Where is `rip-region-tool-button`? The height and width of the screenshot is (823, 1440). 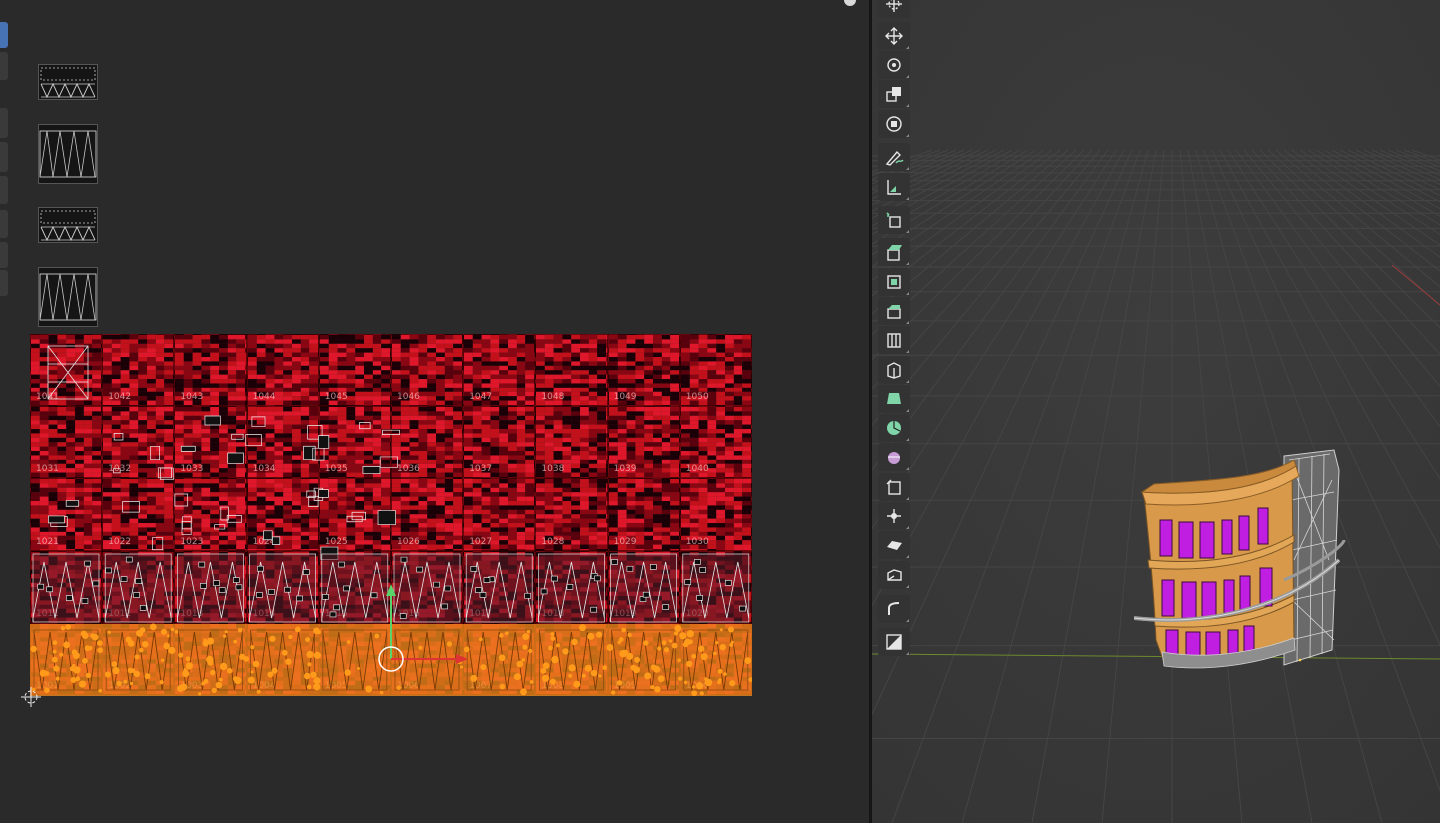
rip-region-tool-button is located at coordinates (894, 575).